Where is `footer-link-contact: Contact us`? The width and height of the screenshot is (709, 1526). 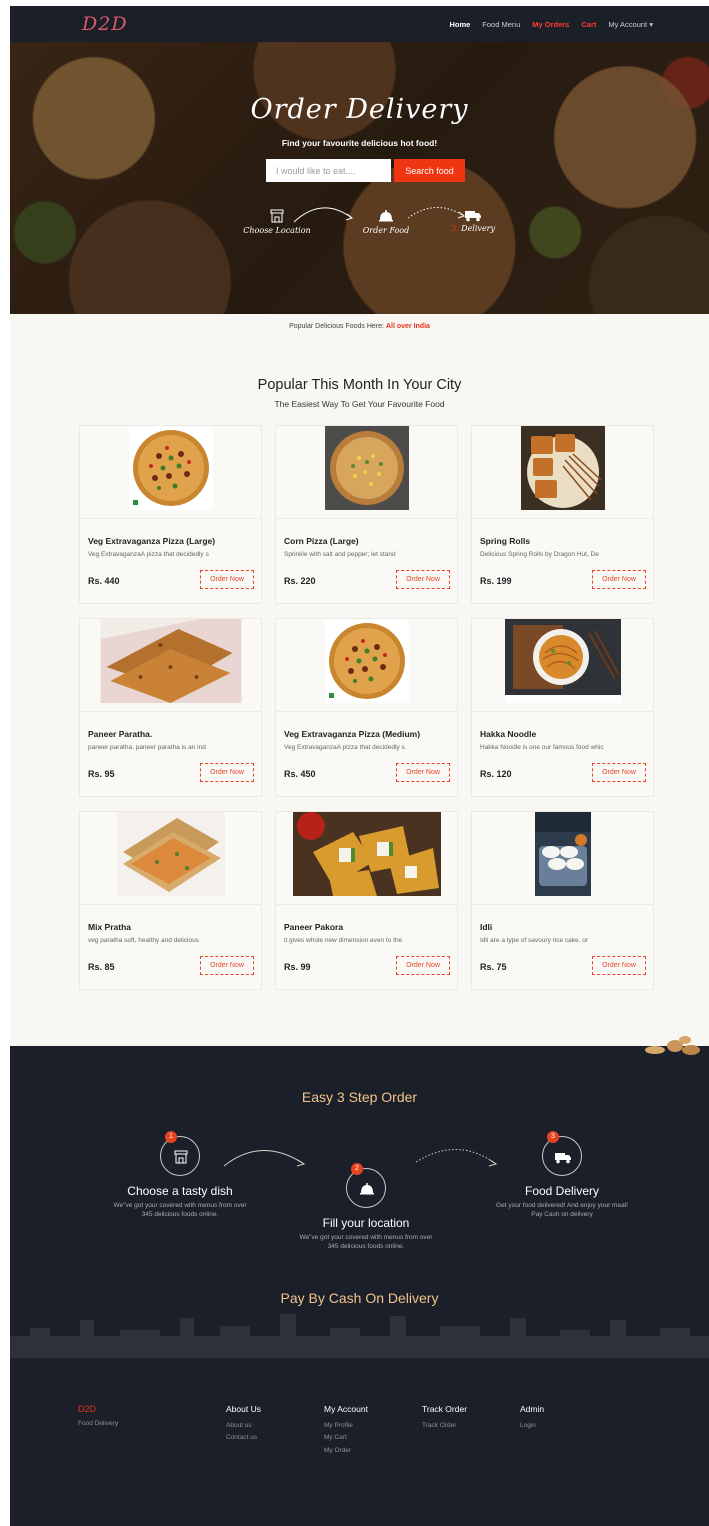 footer-link-contact: Contact us is located at coordinates (243, 1438).